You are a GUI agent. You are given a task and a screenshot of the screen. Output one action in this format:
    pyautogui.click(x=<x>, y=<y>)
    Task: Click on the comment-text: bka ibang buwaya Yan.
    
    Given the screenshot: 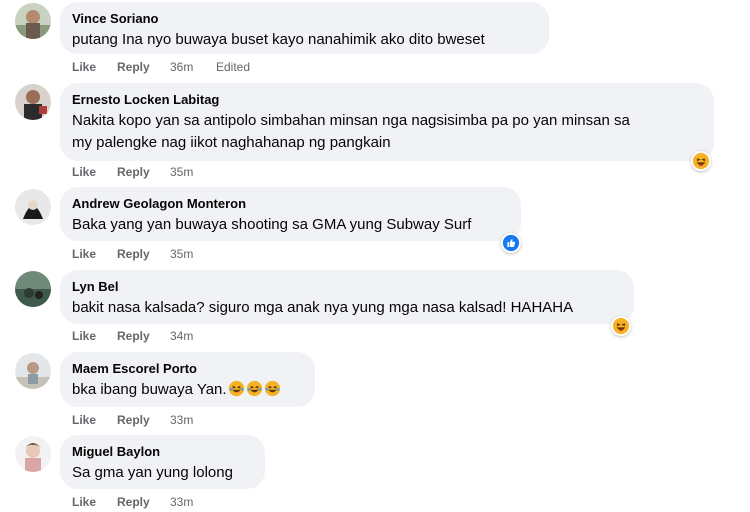 What is the action you would take?
    pyautogui.click(x=187, y=391)
    